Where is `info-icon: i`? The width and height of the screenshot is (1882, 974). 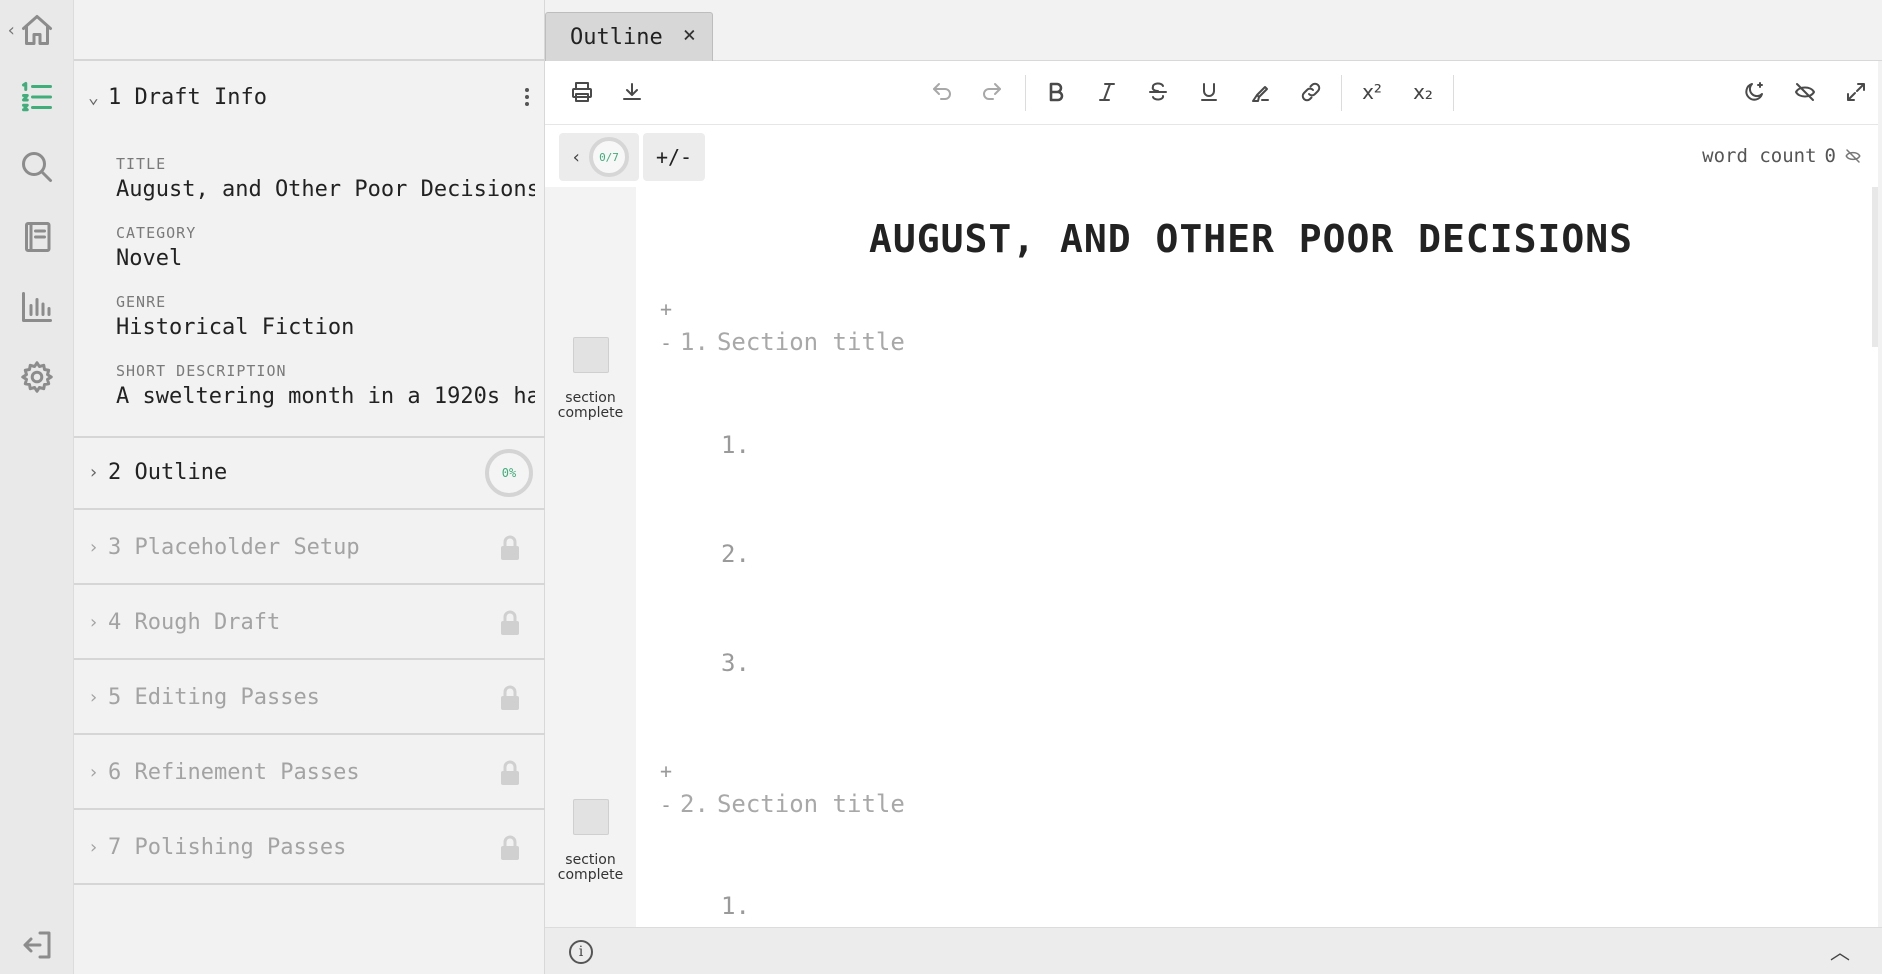
info-icon: i is located at coordinates (581, 952).